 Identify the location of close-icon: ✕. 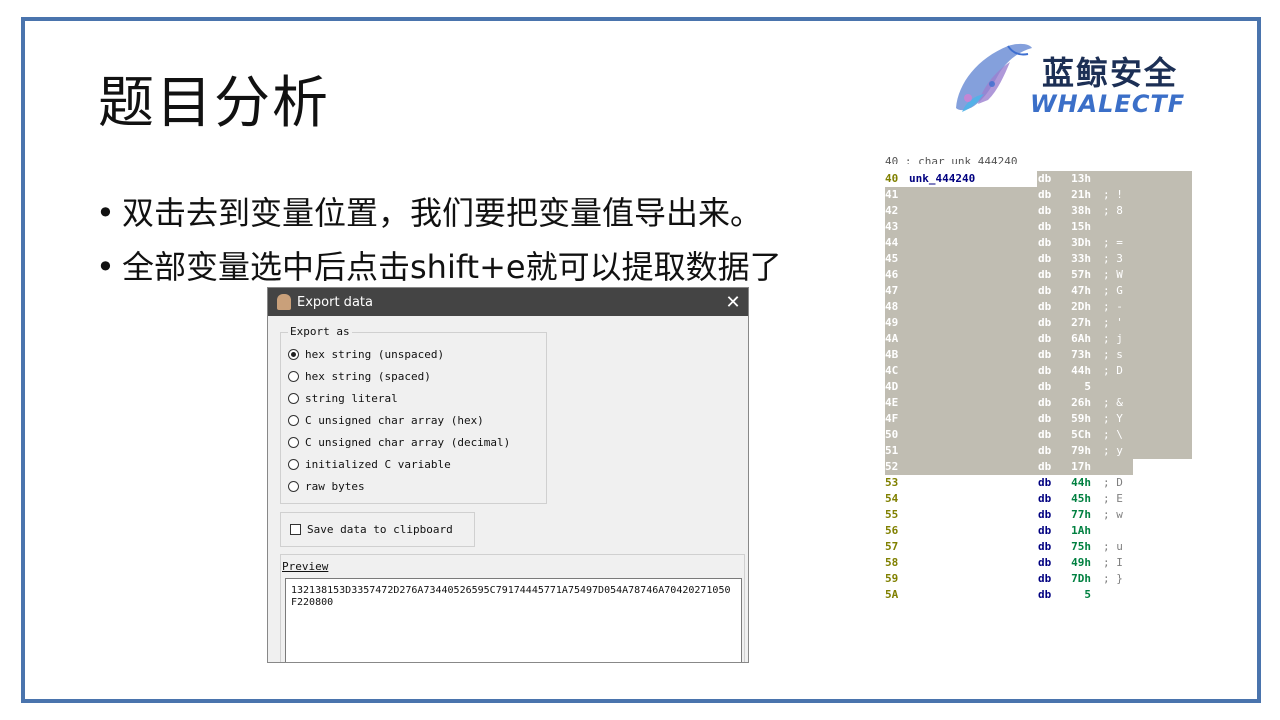
(733, 302).